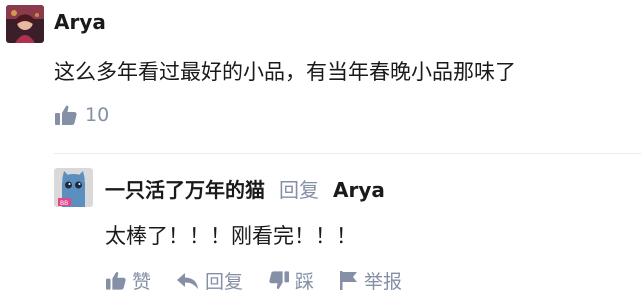 The image size is (641, 307). Describe the element at coordinates (25, 24) in the screenshot. I see `avatar` at that location.